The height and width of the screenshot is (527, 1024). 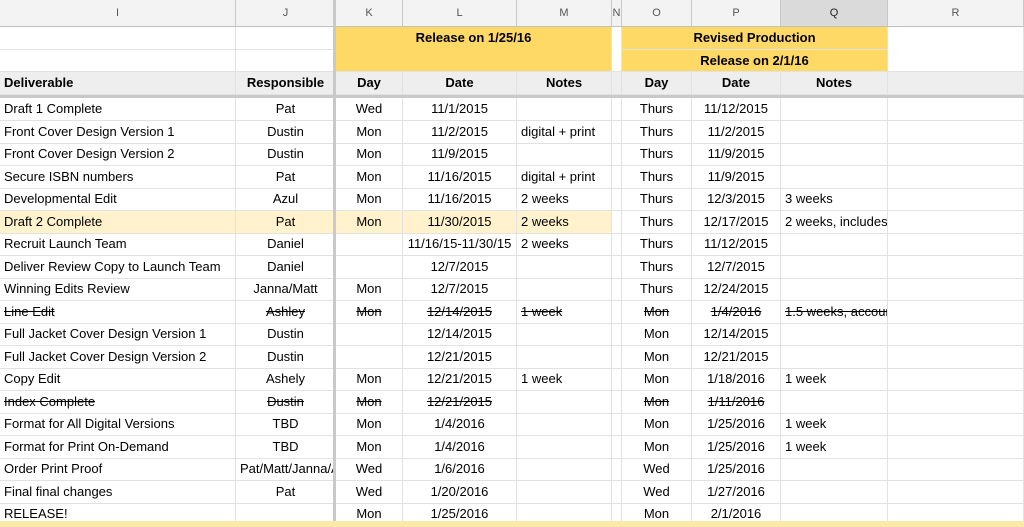 I want to click on cell-deliverable: Format for Print On-Demand, so click(x=118, y=447).